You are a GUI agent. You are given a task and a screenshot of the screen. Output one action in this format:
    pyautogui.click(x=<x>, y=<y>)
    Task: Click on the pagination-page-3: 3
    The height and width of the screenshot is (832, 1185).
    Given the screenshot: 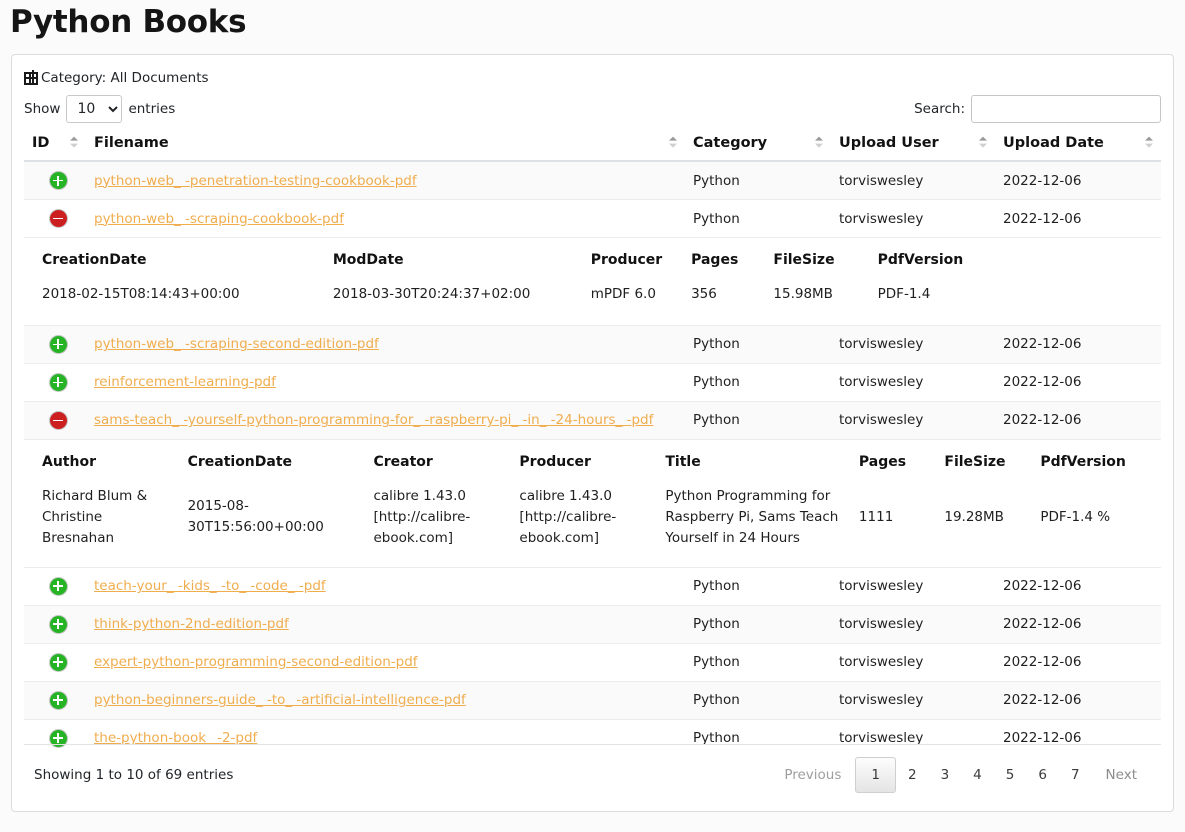 What is the action you would take?
    pyautogui.click(x=945, y=775)
    